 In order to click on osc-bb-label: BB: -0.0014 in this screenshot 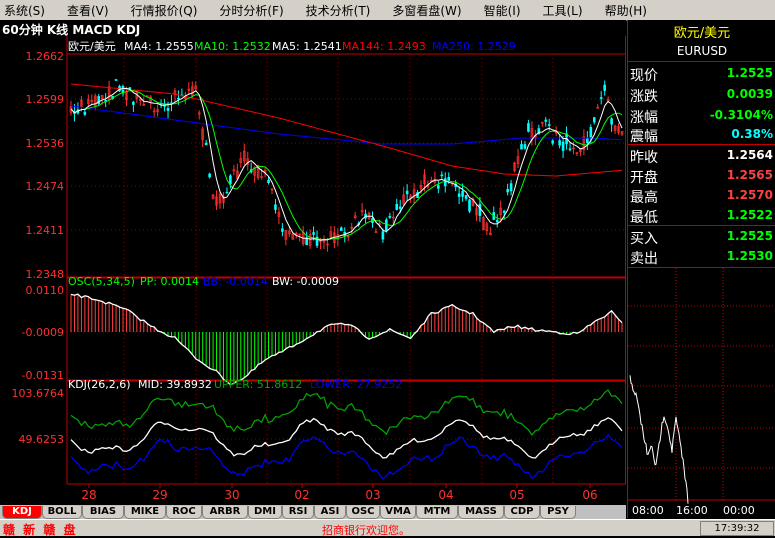, I will do `click(235, 281)`.